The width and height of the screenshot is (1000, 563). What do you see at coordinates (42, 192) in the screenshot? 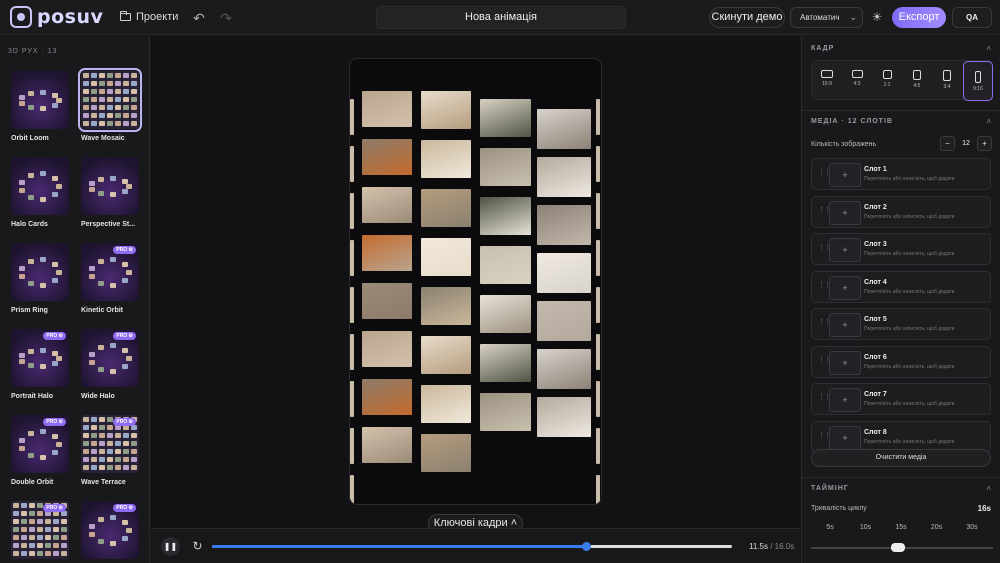
I see `template-card: Halo Cards` at bounding box center [42, 192].